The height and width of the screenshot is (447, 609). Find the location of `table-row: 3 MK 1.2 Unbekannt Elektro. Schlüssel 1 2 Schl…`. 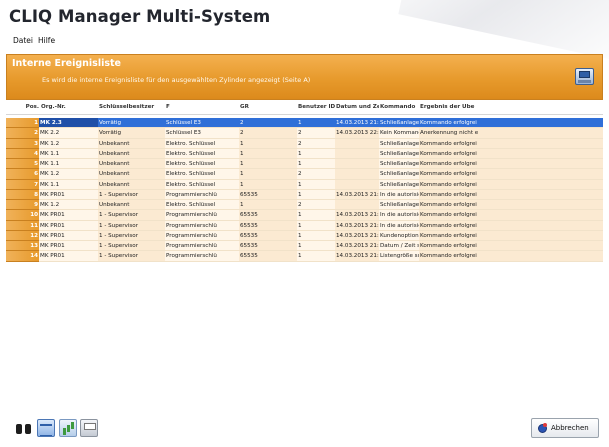

table-row: 3 MK 1.2 Unbekannt Elektro. Schlüssel 1 2 Schl… is located at coordinates (304, 143).